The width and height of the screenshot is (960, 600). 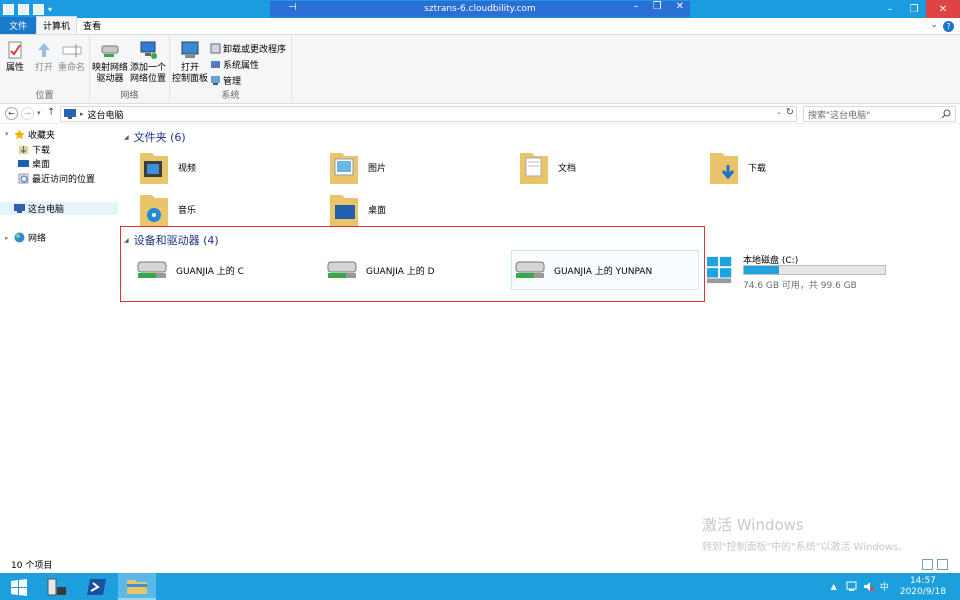 I want to click on uninstall-icon, so click(x=215, y=48).